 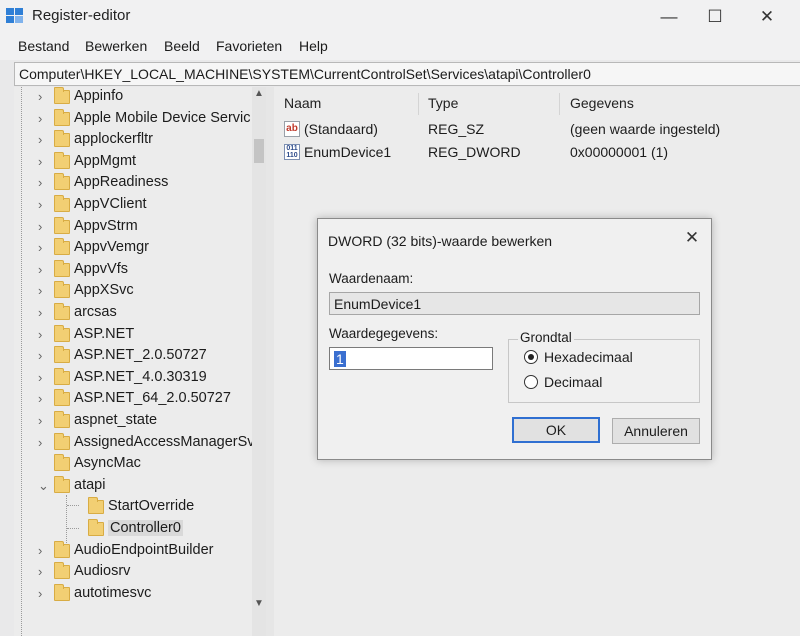 I want to click on tree-item: › ASP.NET_64_2.0.50727, so click(x=132, y=399).